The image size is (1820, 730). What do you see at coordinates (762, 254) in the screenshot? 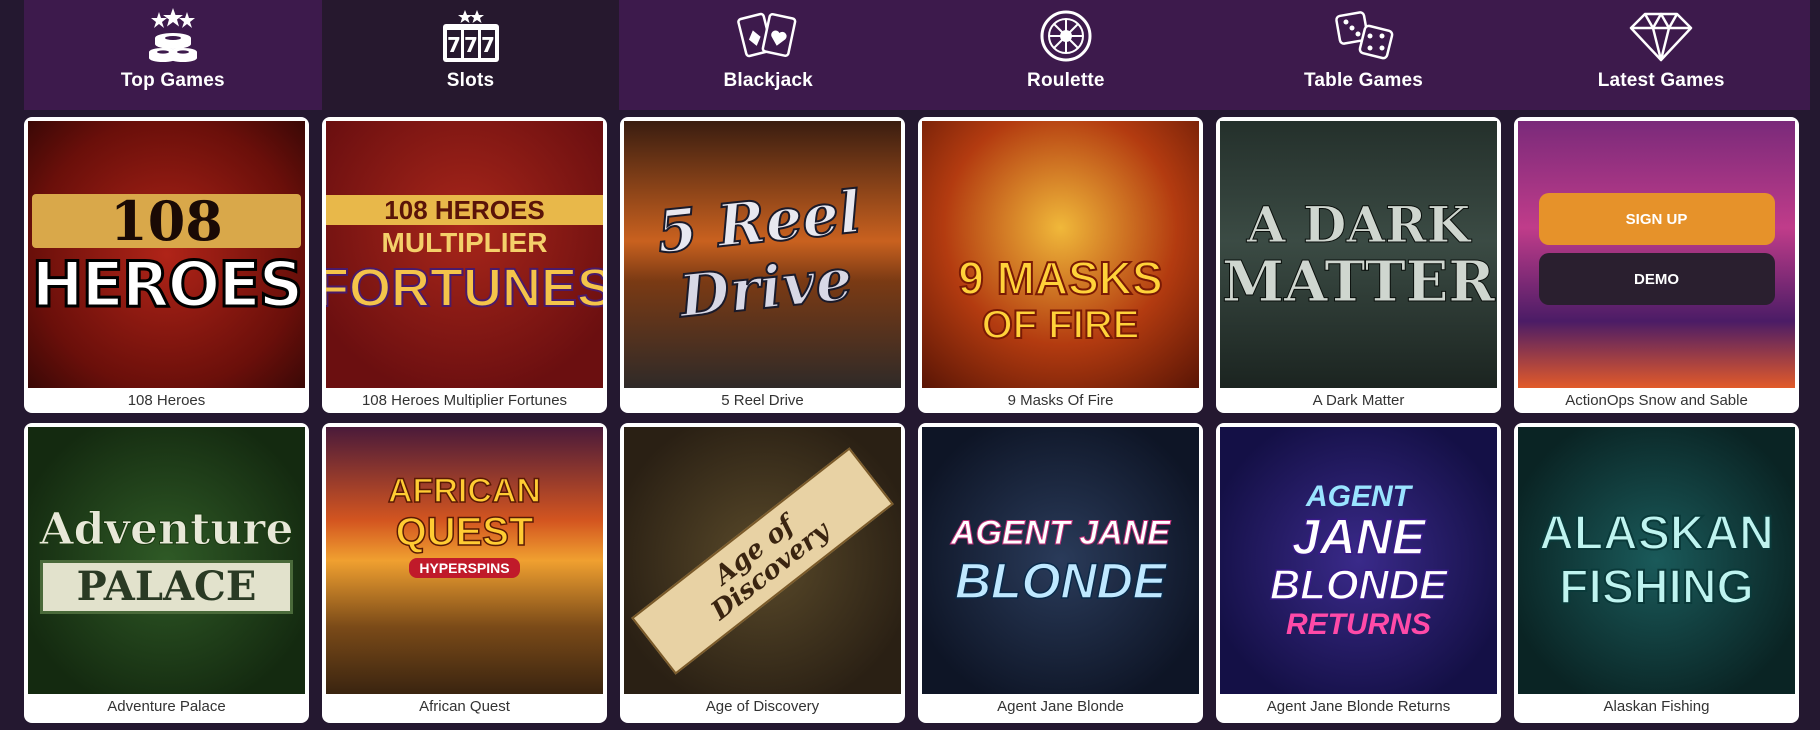
I see `game-thumbnail: 5 Reel Drive` at bounding box center [762, 254].